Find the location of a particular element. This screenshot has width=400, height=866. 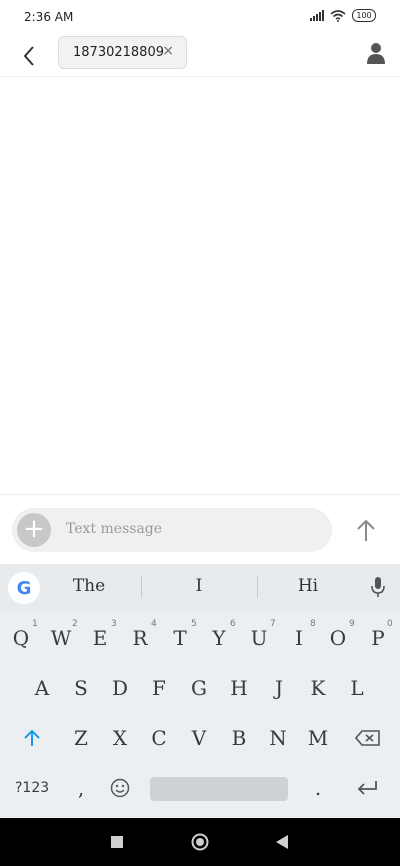

key-p: P is located at coordinates (378, 638).